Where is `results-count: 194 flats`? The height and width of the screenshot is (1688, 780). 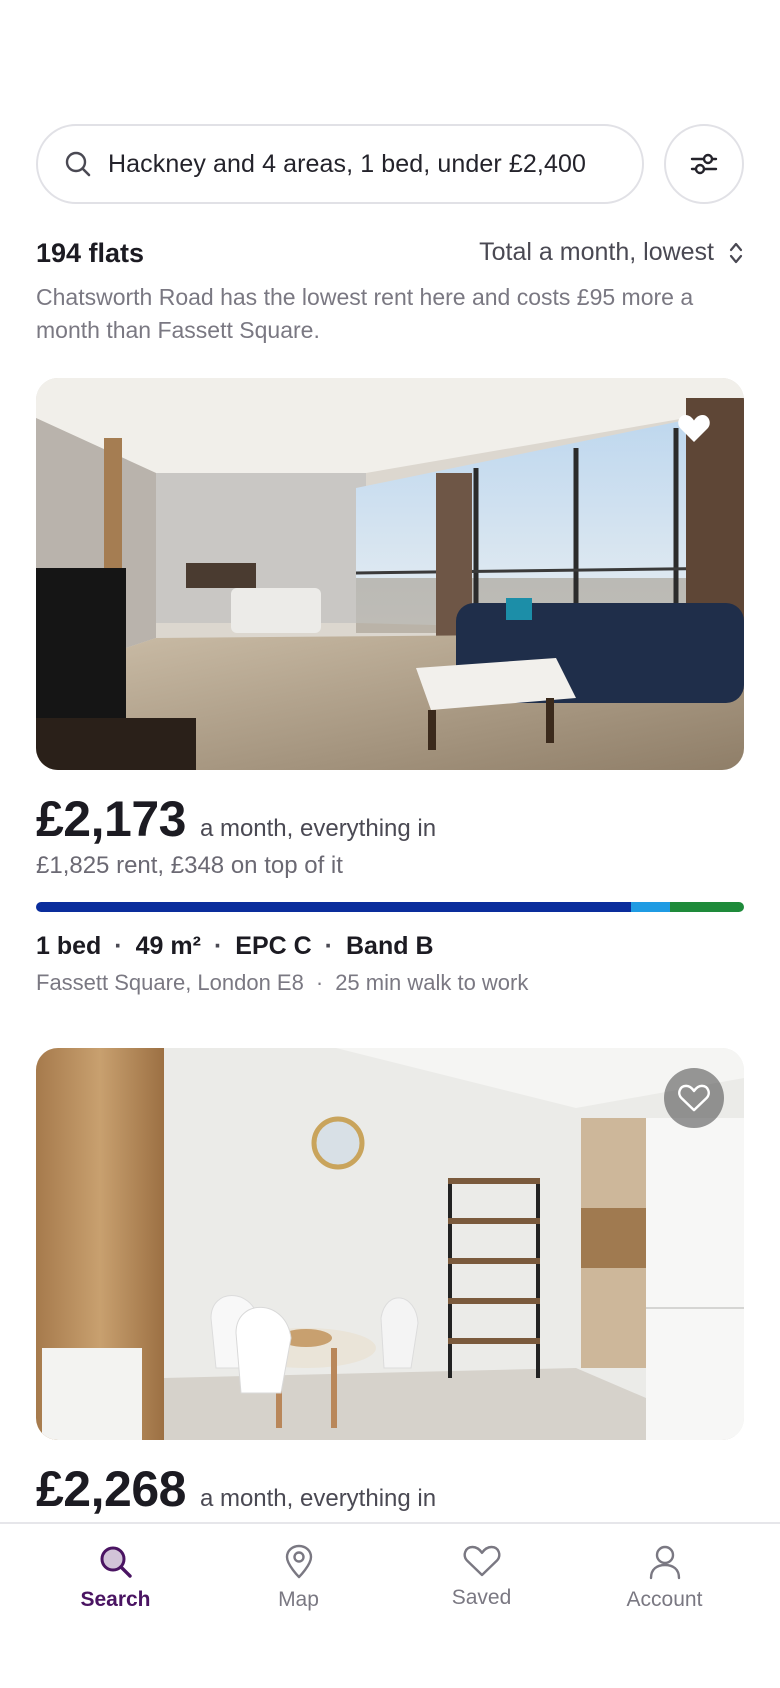 results-count: 194 flats is located at coordinates (90, 253).